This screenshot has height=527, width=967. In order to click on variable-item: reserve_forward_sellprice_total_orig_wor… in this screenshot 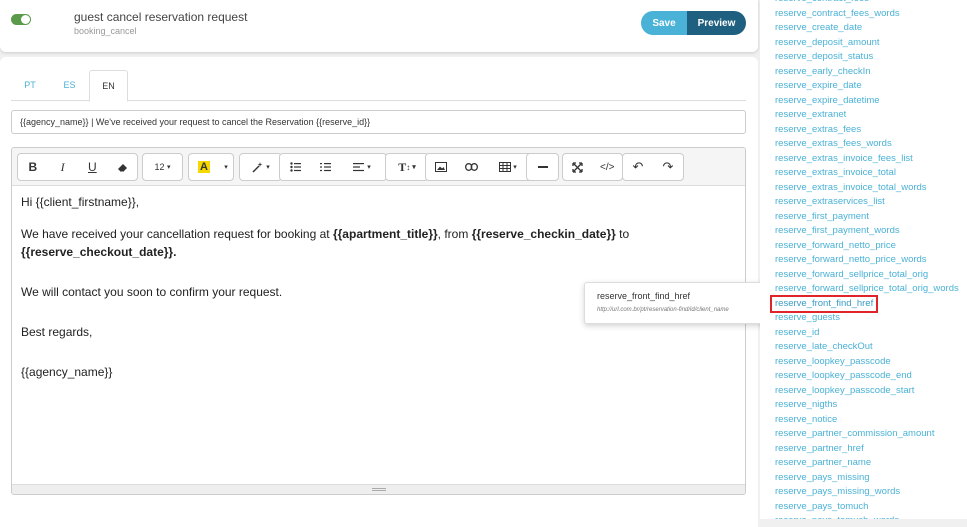, I will do `click(867, 289)`.